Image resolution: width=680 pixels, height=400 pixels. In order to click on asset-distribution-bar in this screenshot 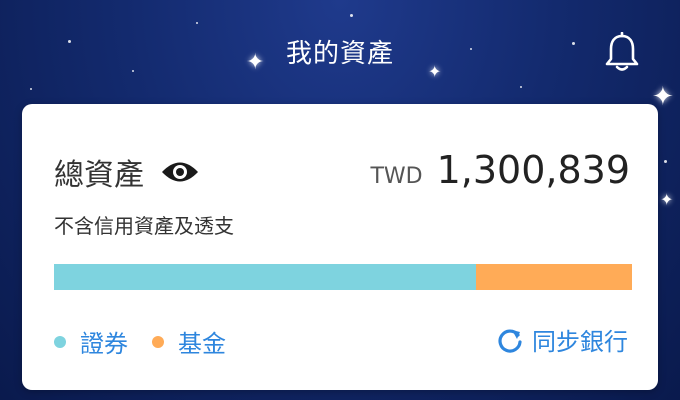, I will do `click(343, 277)`.